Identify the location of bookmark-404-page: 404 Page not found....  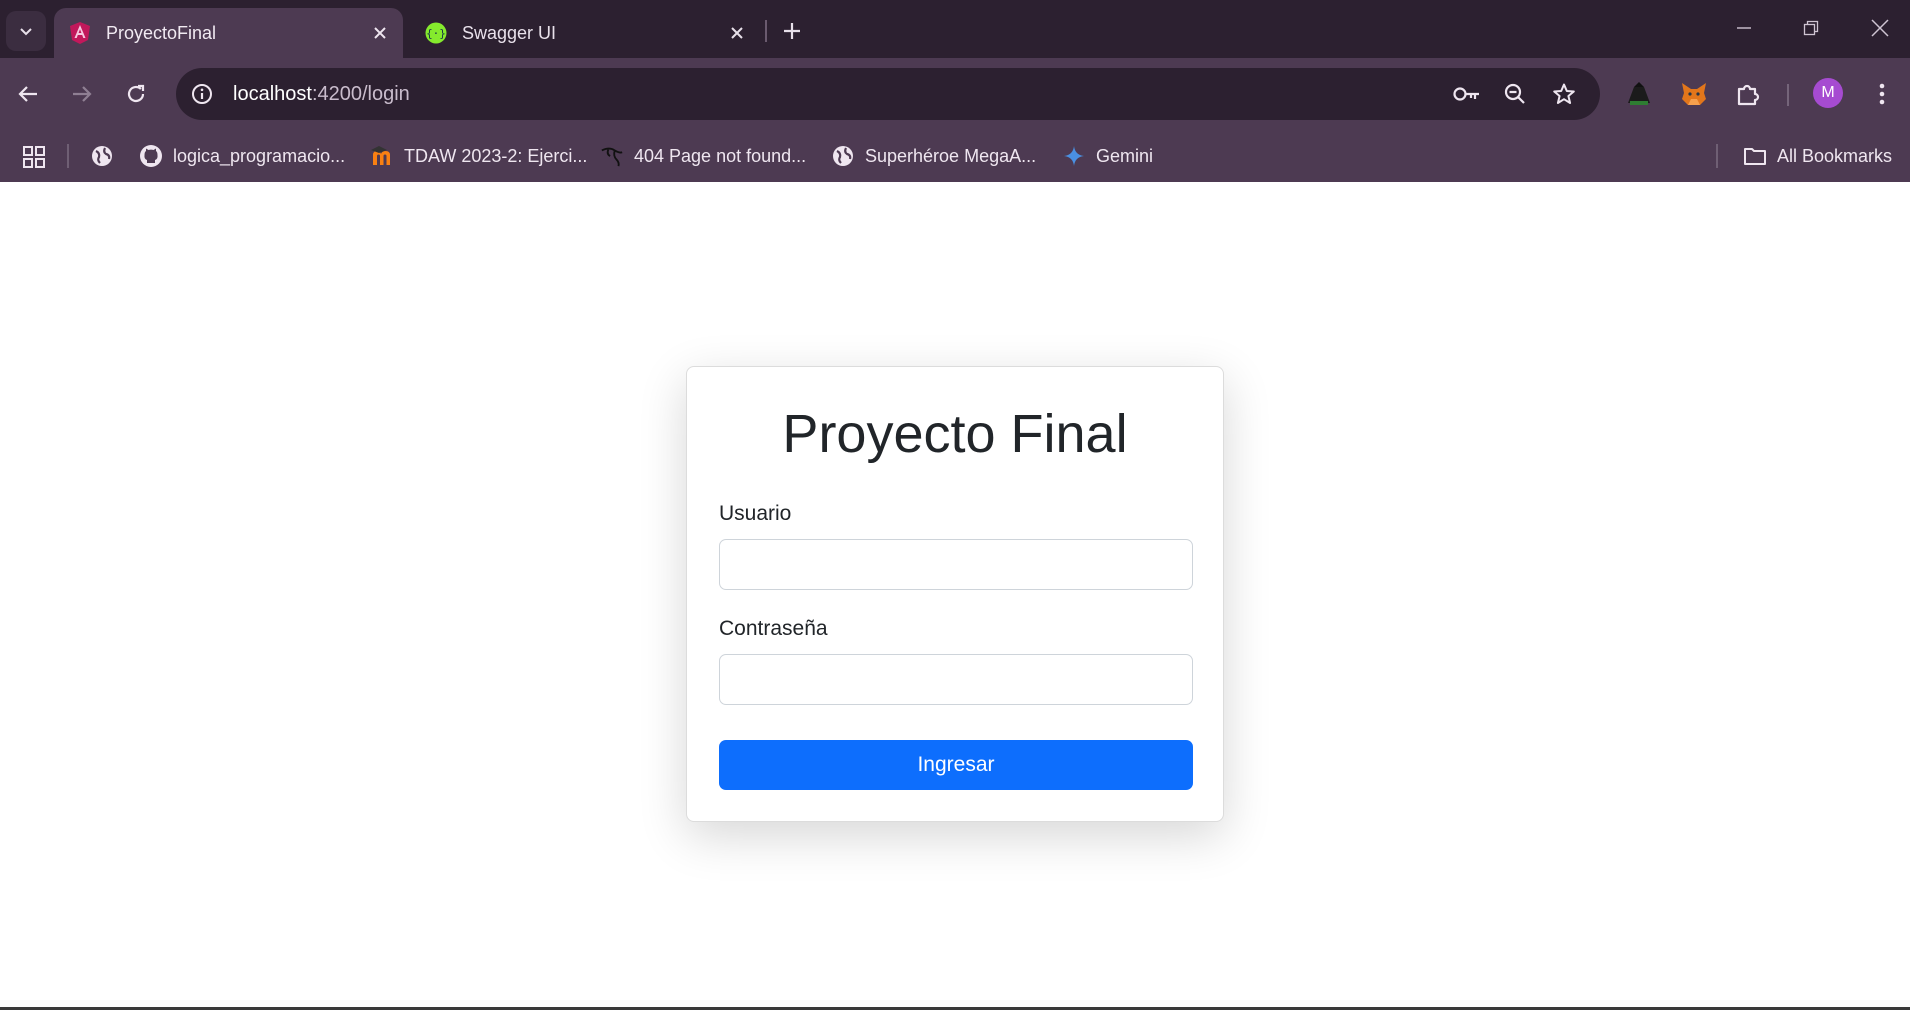
(703, 156).